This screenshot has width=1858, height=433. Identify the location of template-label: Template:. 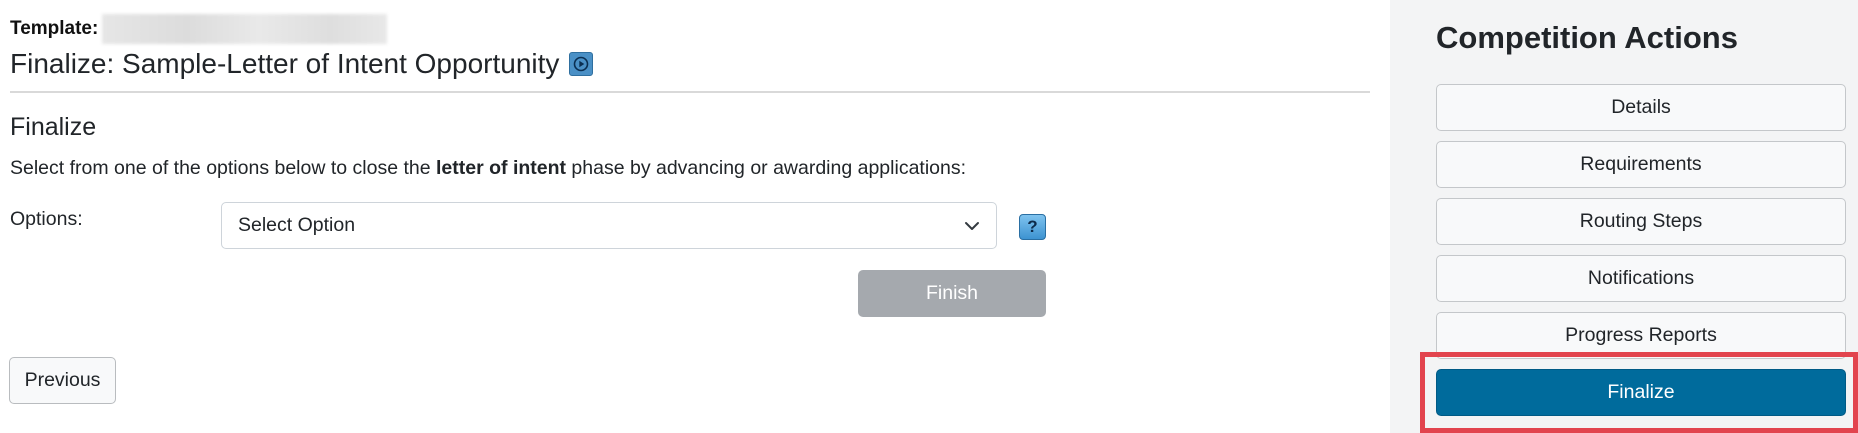
(54, 28).